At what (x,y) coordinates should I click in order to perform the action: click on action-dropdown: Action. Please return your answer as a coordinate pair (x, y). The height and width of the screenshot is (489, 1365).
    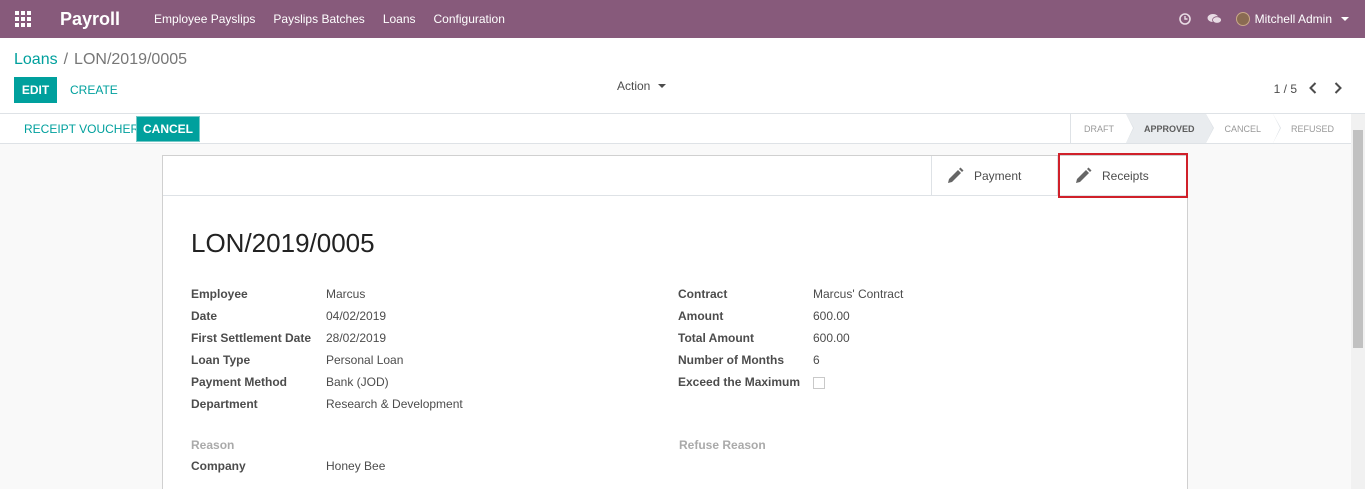
    Looking at the image, I should click on (642, 86).